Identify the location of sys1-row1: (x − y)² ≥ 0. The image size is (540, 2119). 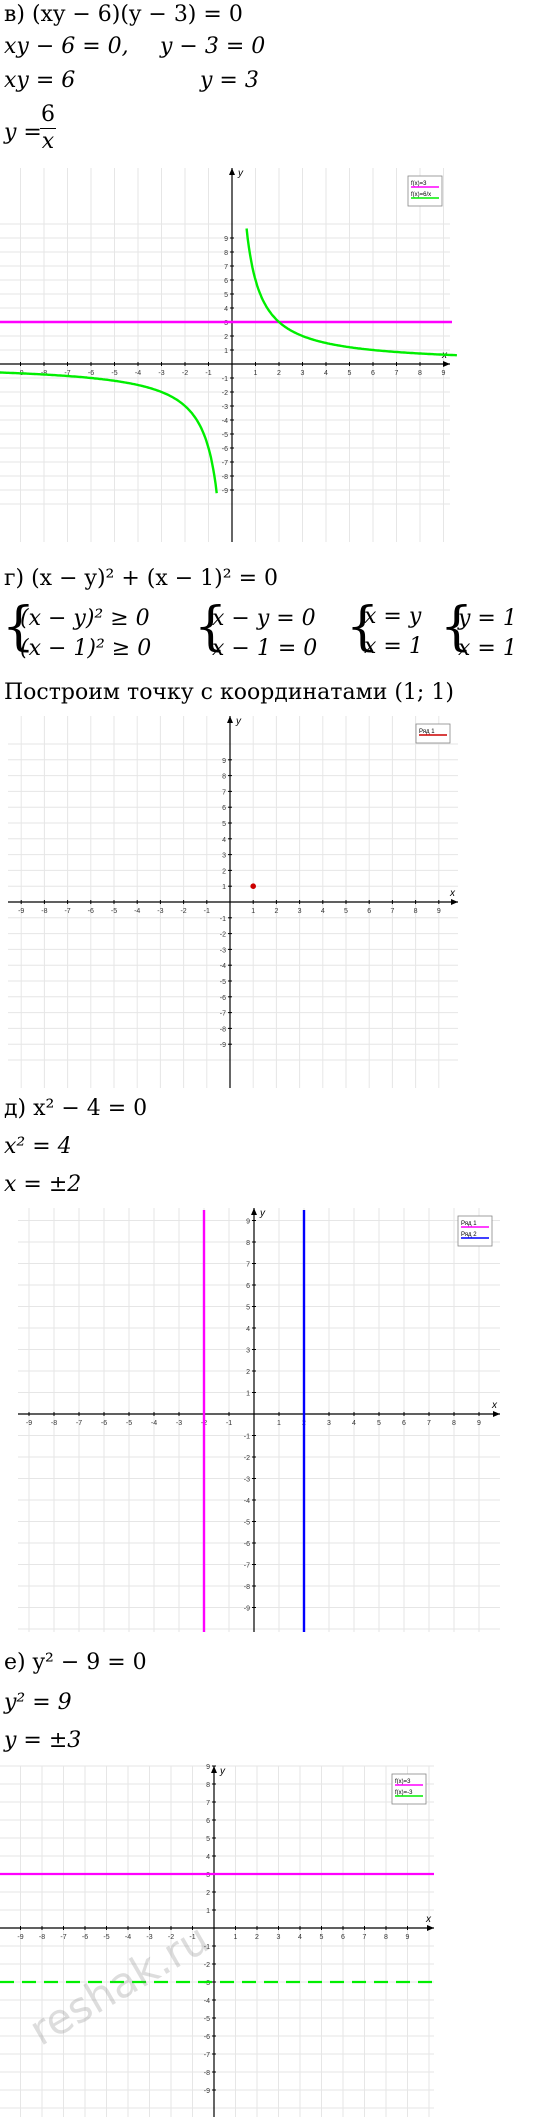
(85, 618).